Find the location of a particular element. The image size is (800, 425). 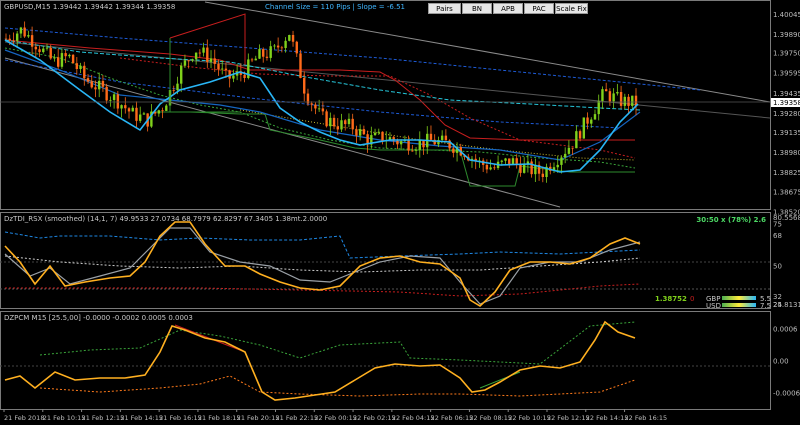

price-tick-label: 1.38825 is located at coordinates (786, 173).